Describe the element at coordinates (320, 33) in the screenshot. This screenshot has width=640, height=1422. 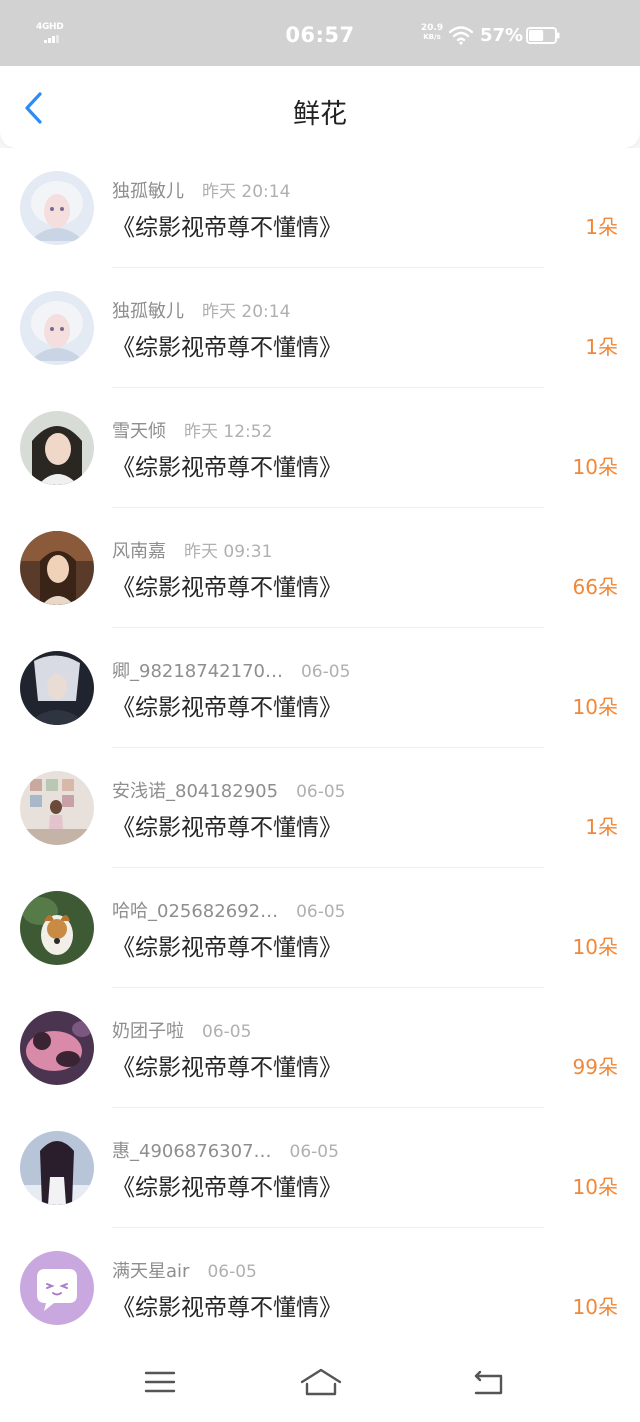
I see `status-bar: 4GHD 06:57 20.9 KB/s 57%` at that location.